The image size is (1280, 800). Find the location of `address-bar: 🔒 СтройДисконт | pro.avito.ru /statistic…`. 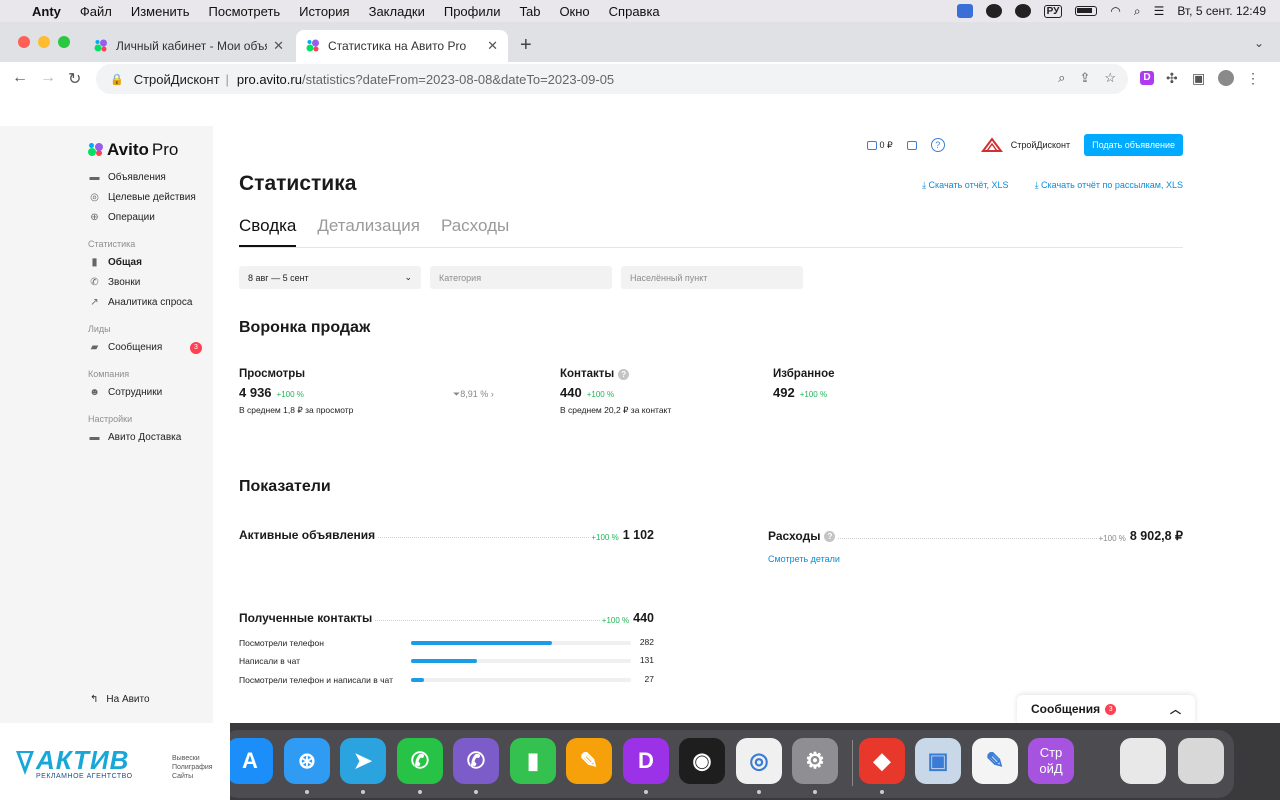

address-bar: 🔒 СтройДисконт | pro.avito.ru /statistic… is located at coordinates (612, 79).